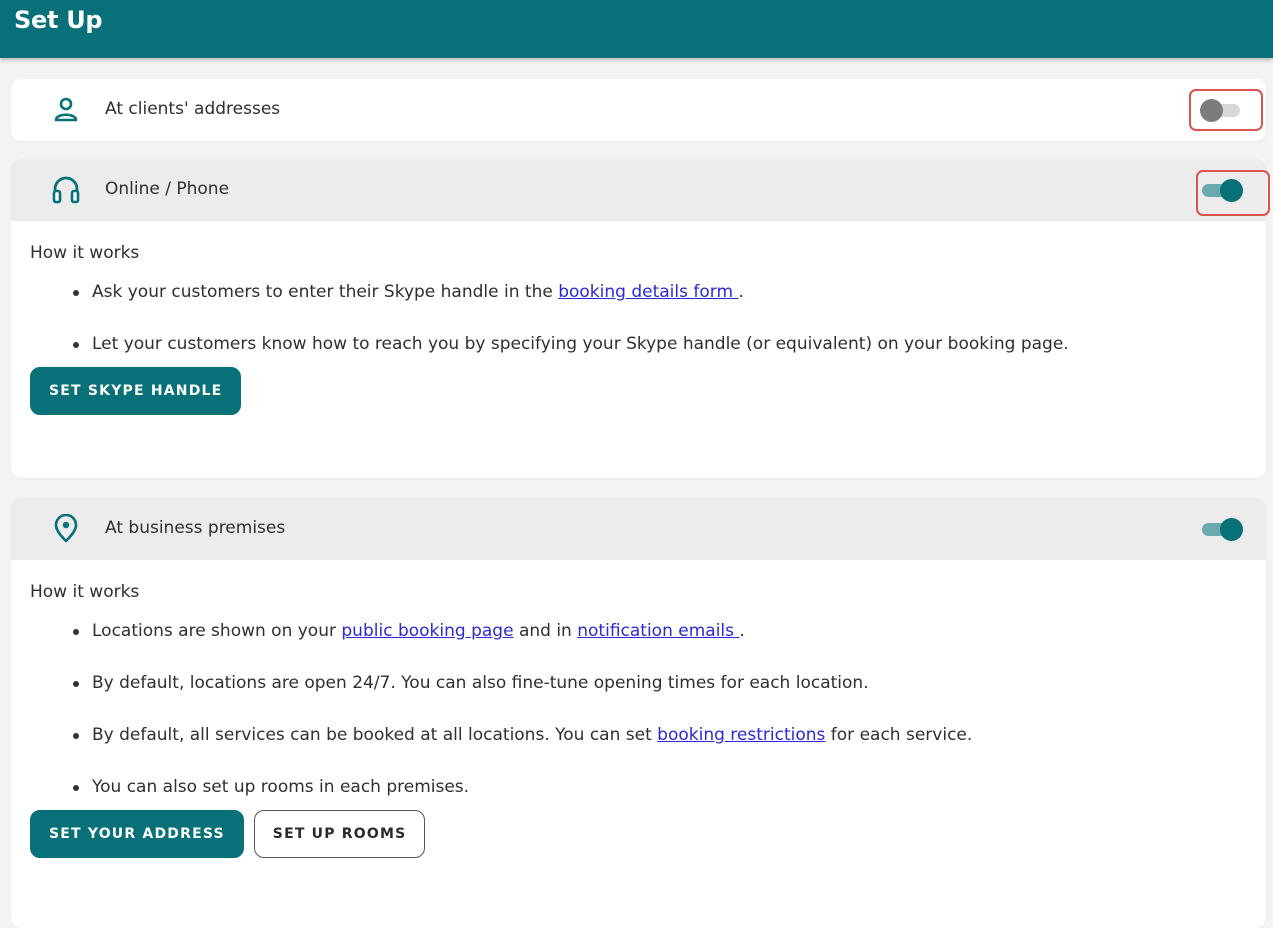  Describe the element at coordinates (638, 391) in the screenshot. I see `button-row: SET SKYPE HANDLE` at that location.